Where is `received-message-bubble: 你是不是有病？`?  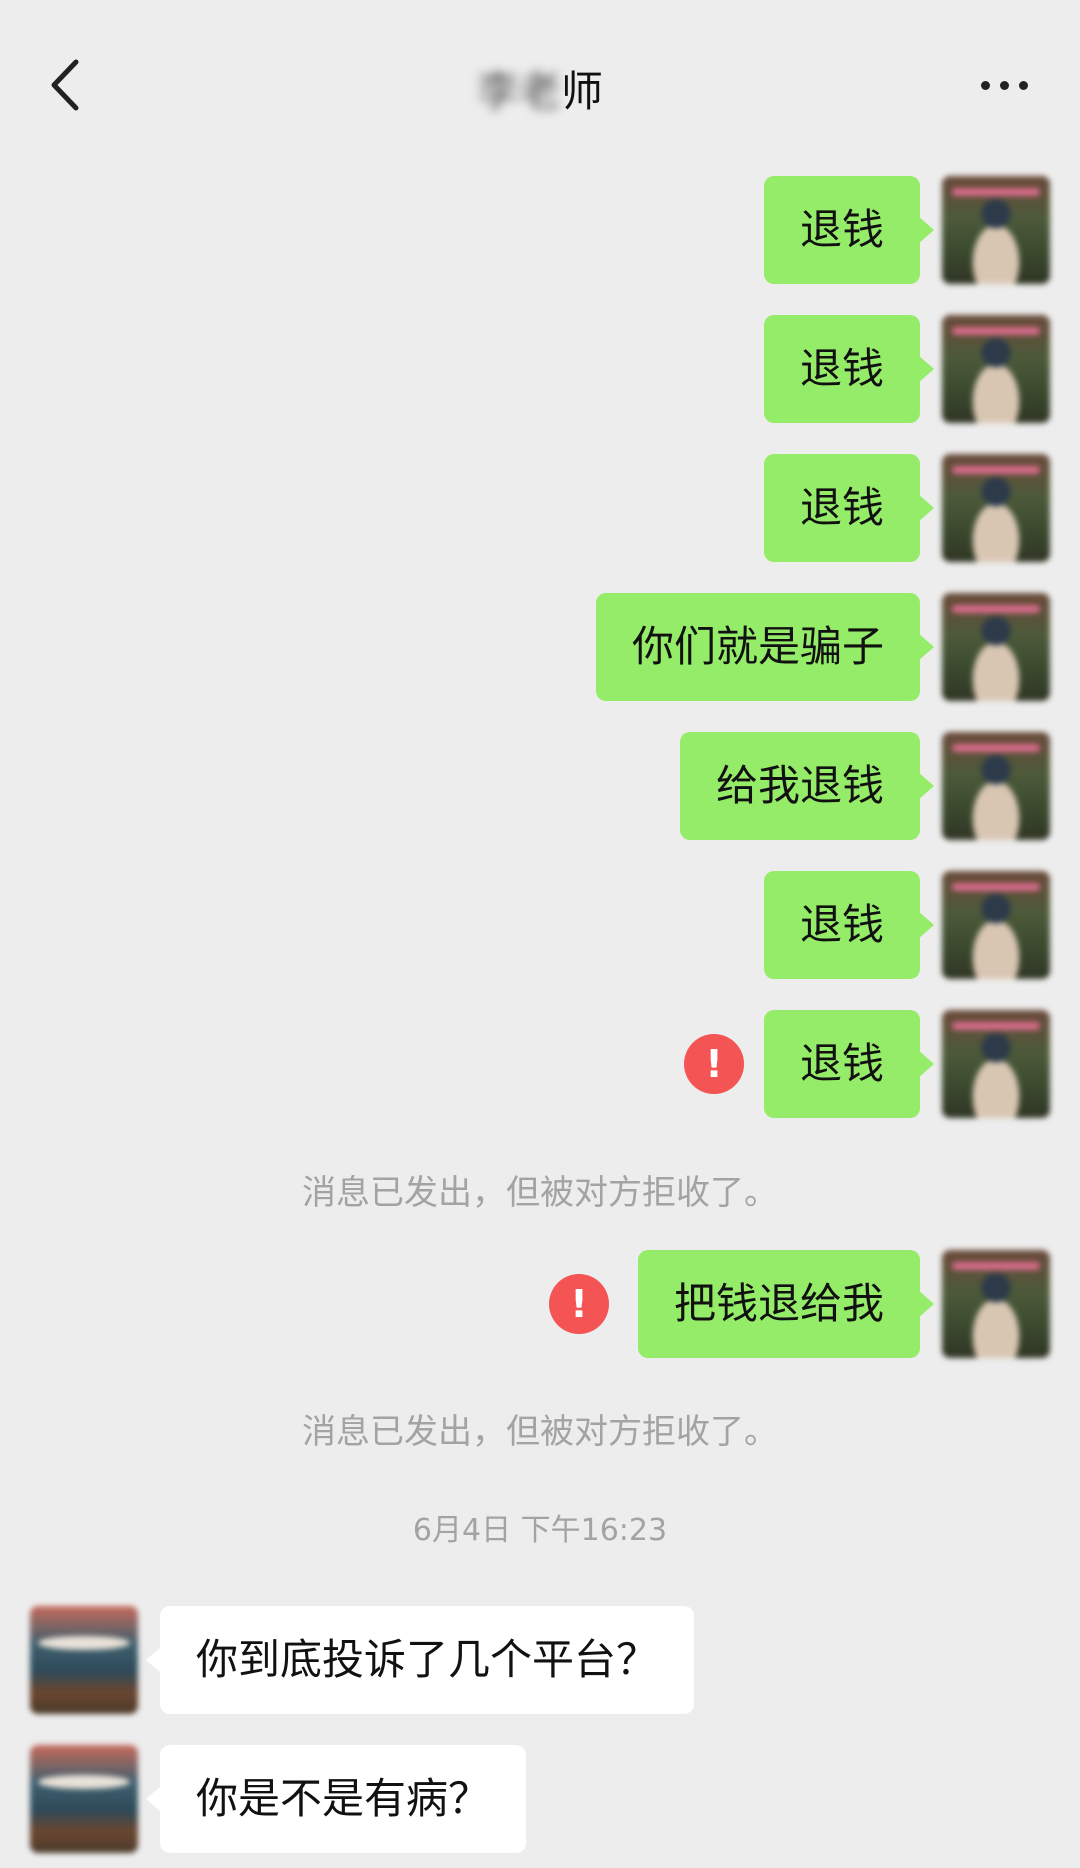 received-message-bubble: 你是不是有病？ is located at coordinates (336, 1799).